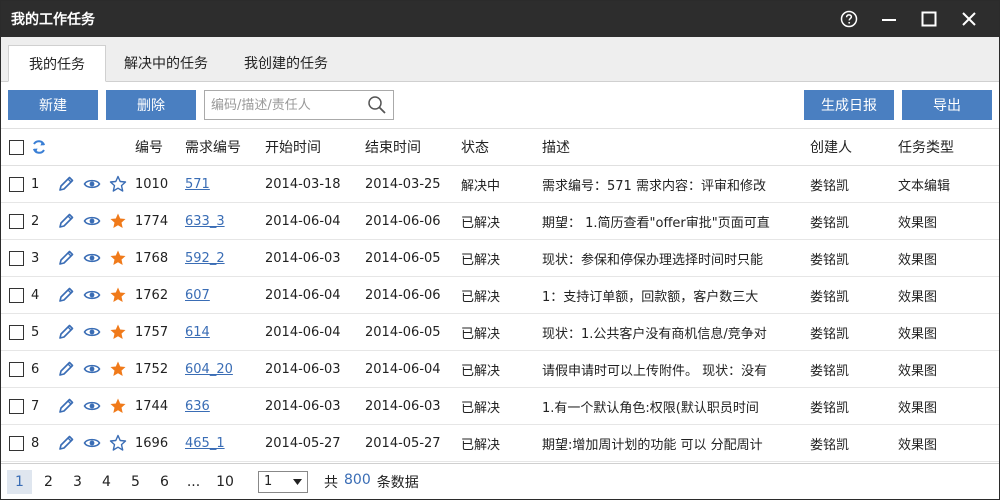  Describe the element at coordinates (849, 105) in the screenshot. I see `generate-report-button: 生成日报` at that location.